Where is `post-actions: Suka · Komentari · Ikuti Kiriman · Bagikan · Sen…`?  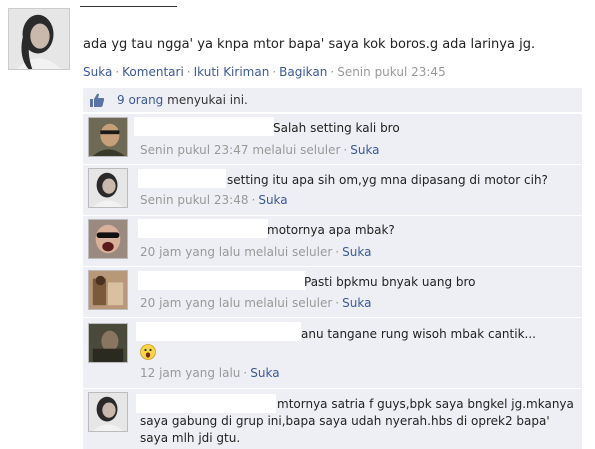
post-actions: Suka · Komentari · Ikuti Kiriman · Bagikan · Sen… is located at coordinates (264, 72).